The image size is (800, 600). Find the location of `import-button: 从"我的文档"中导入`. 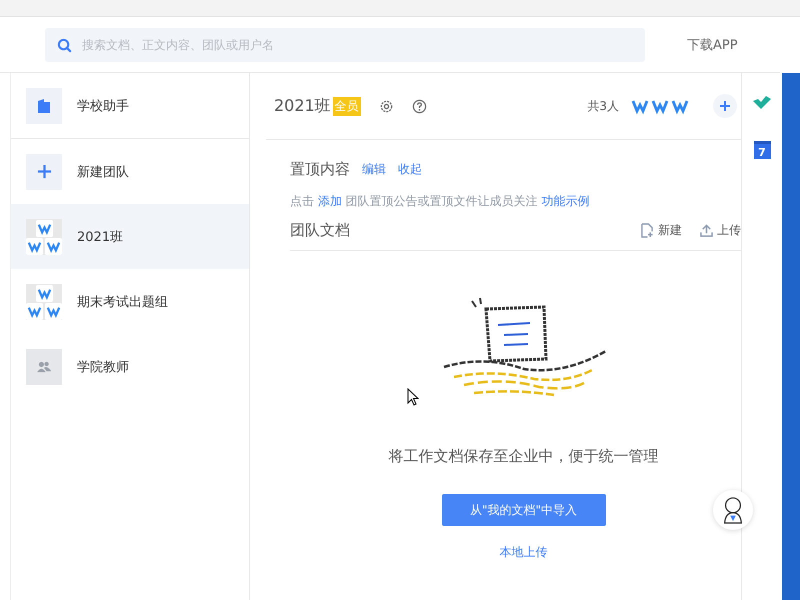

import-button: 从"我的文档"中导入 is located at coordinates (524, 510).